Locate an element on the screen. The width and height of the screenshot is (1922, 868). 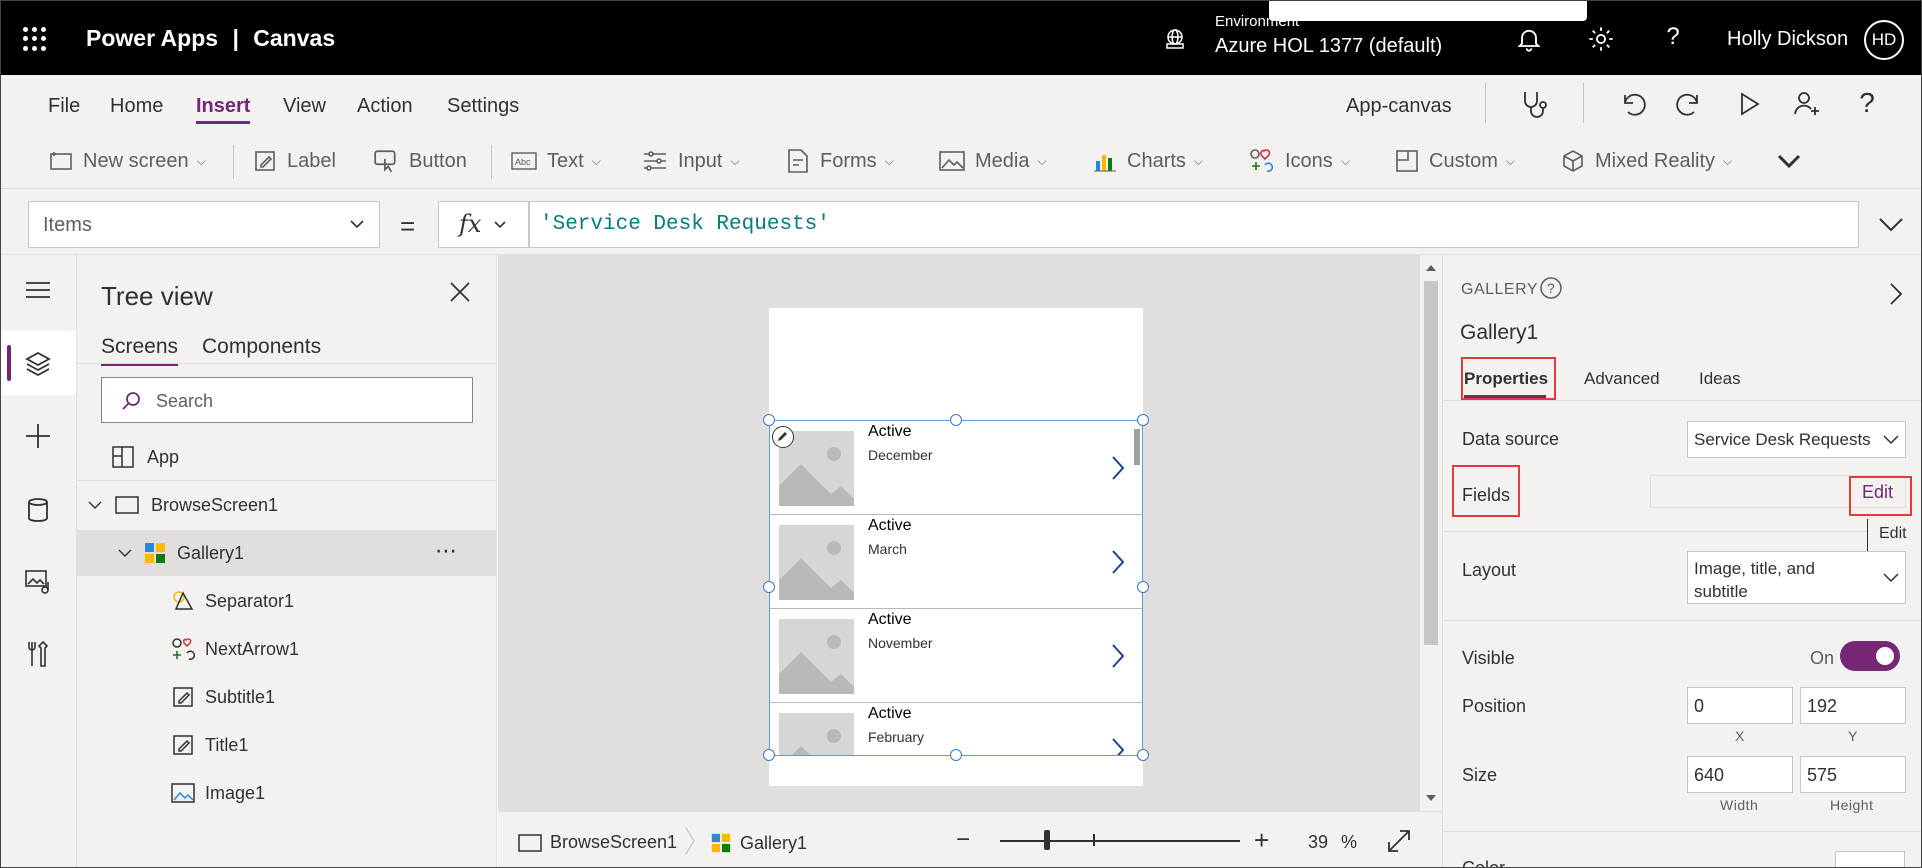
icons-button: Icons ⌵ is located at coordinates (1299, 161).